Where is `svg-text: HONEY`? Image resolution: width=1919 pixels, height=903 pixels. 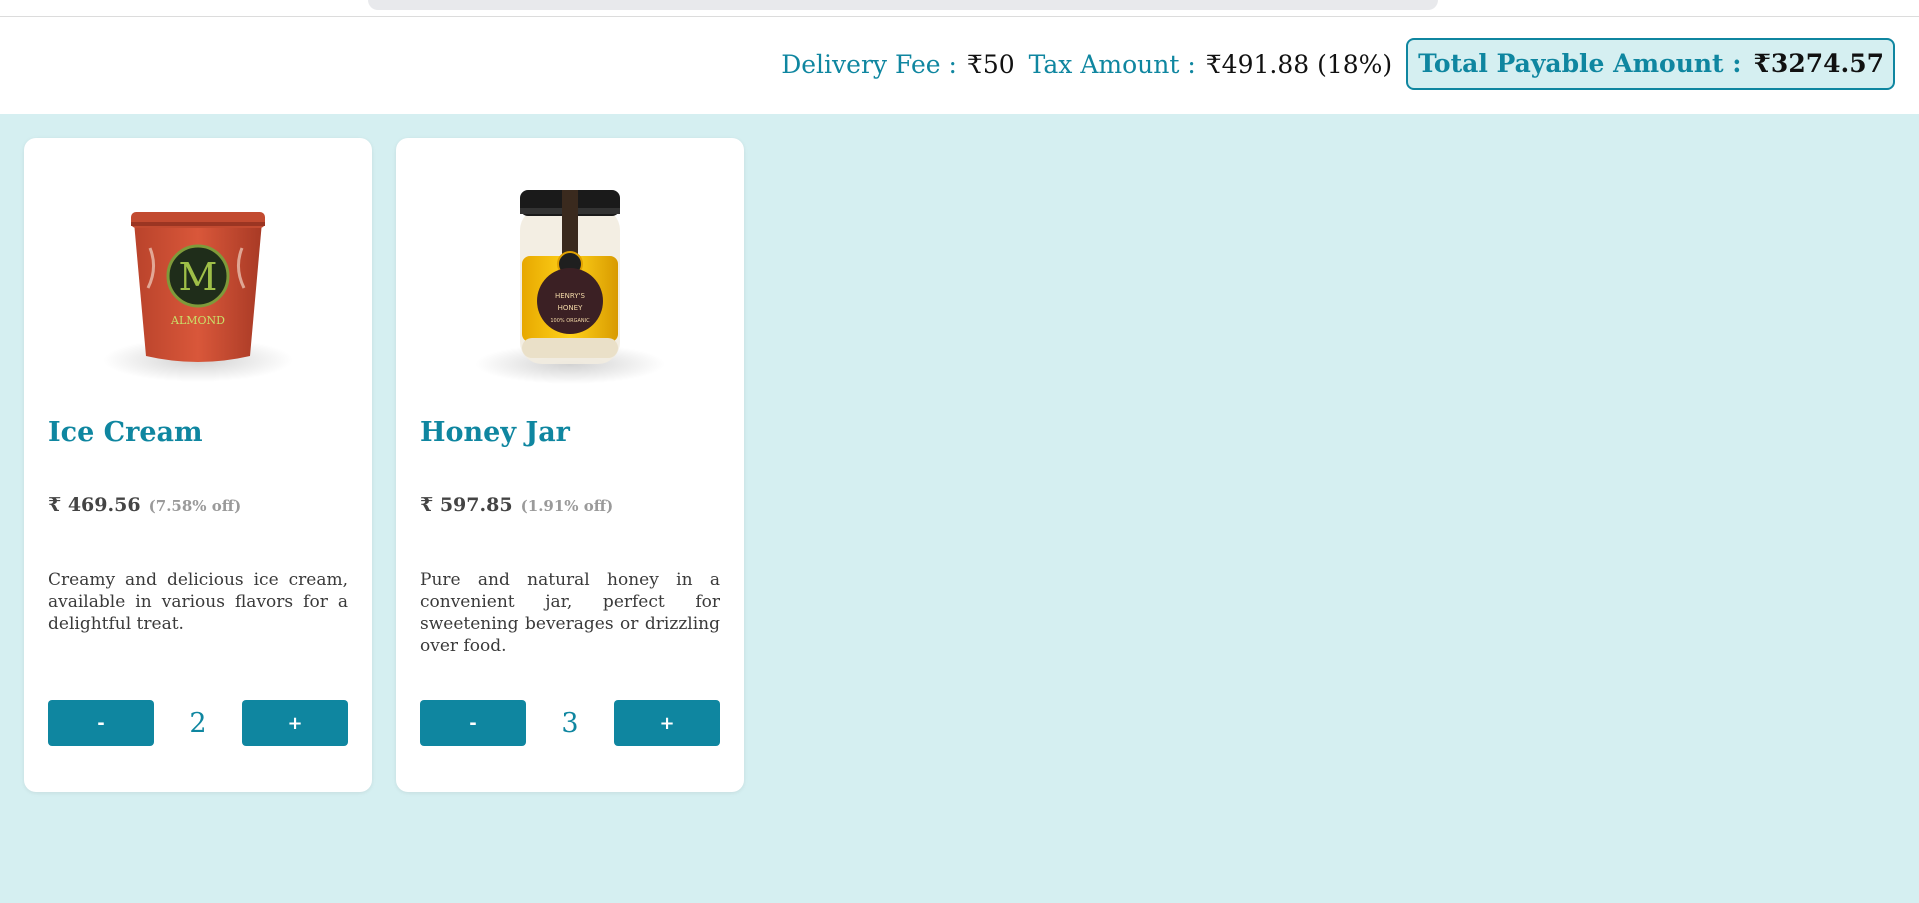
svg-text: HONEY is located at coordinates (570, 308).